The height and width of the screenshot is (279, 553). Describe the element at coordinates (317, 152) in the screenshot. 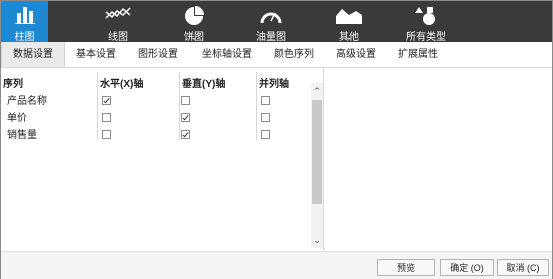

I see `scrollbar-thumb` at that location.